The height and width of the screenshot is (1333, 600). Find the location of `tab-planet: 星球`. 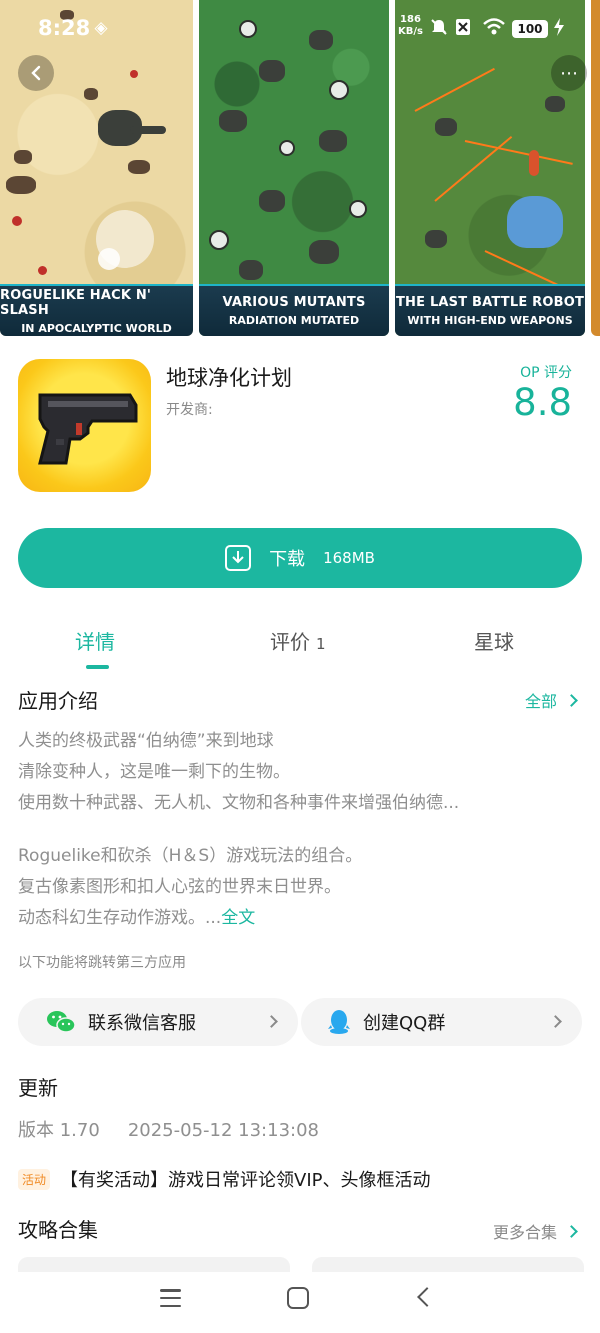

tab-planet: 星球 is located at coordinates (494, 640).